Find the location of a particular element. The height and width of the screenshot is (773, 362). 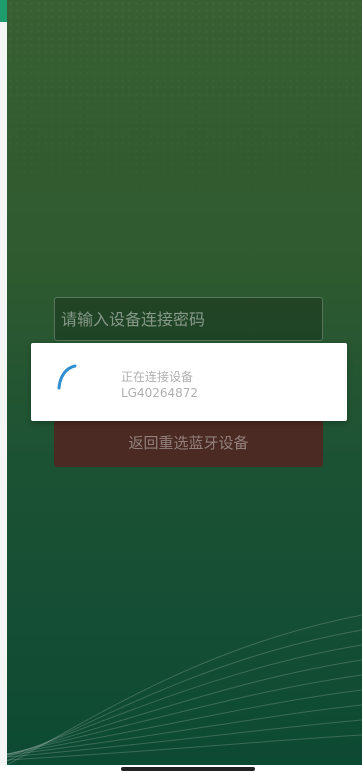

accent-tab is located at coordinates (3, 11).